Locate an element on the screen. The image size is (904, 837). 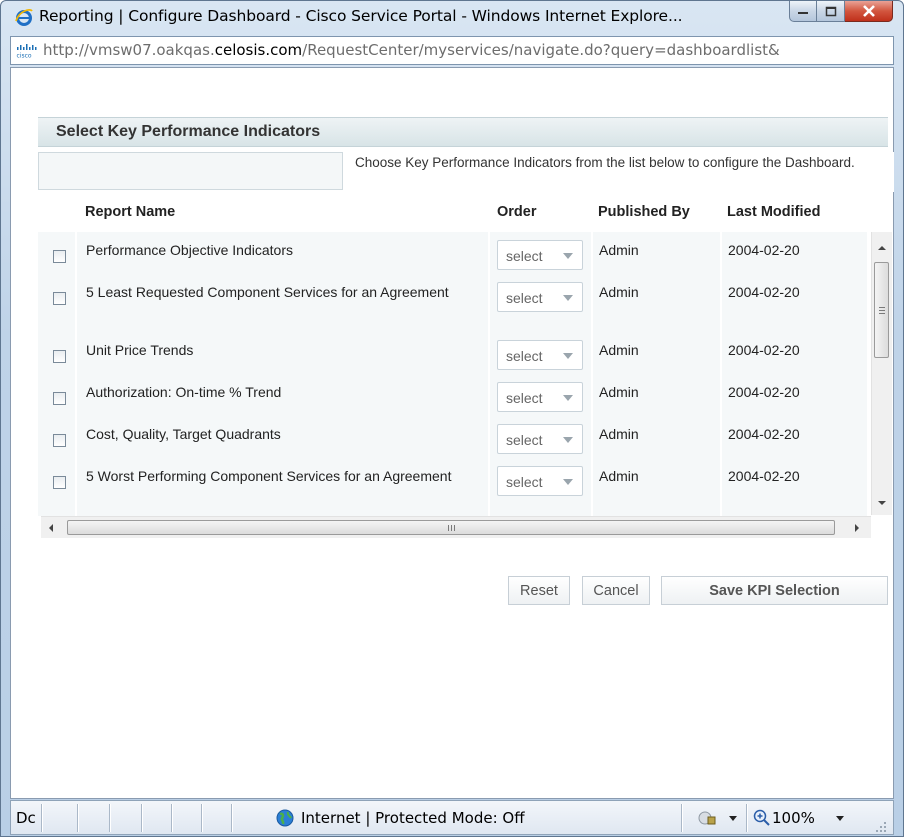
close-button is located at coordinates (869, 11).